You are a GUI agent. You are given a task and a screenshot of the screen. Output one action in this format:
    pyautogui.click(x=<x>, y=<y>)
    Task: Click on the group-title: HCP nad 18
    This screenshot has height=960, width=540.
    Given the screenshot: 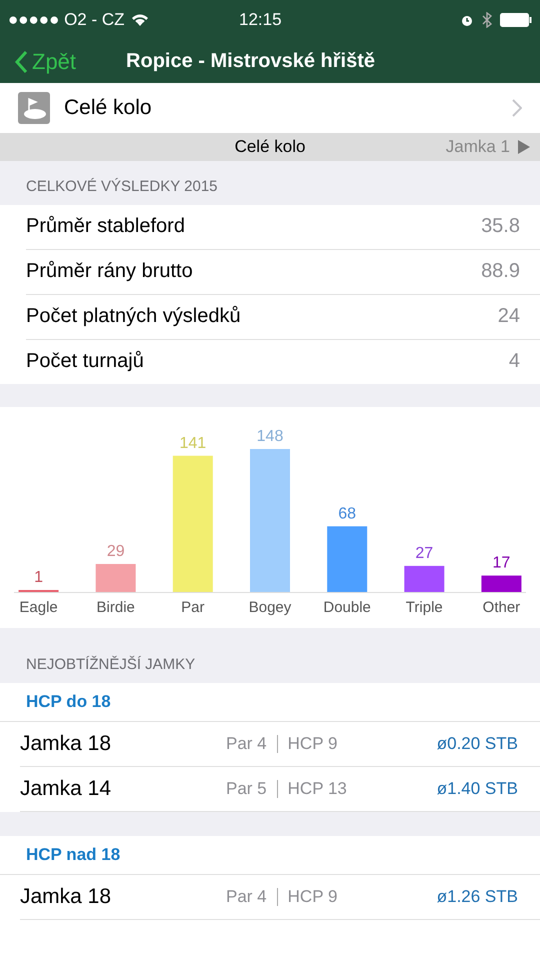 What is the action you would take?
    pyautogui.click(x=73, y=854)
    